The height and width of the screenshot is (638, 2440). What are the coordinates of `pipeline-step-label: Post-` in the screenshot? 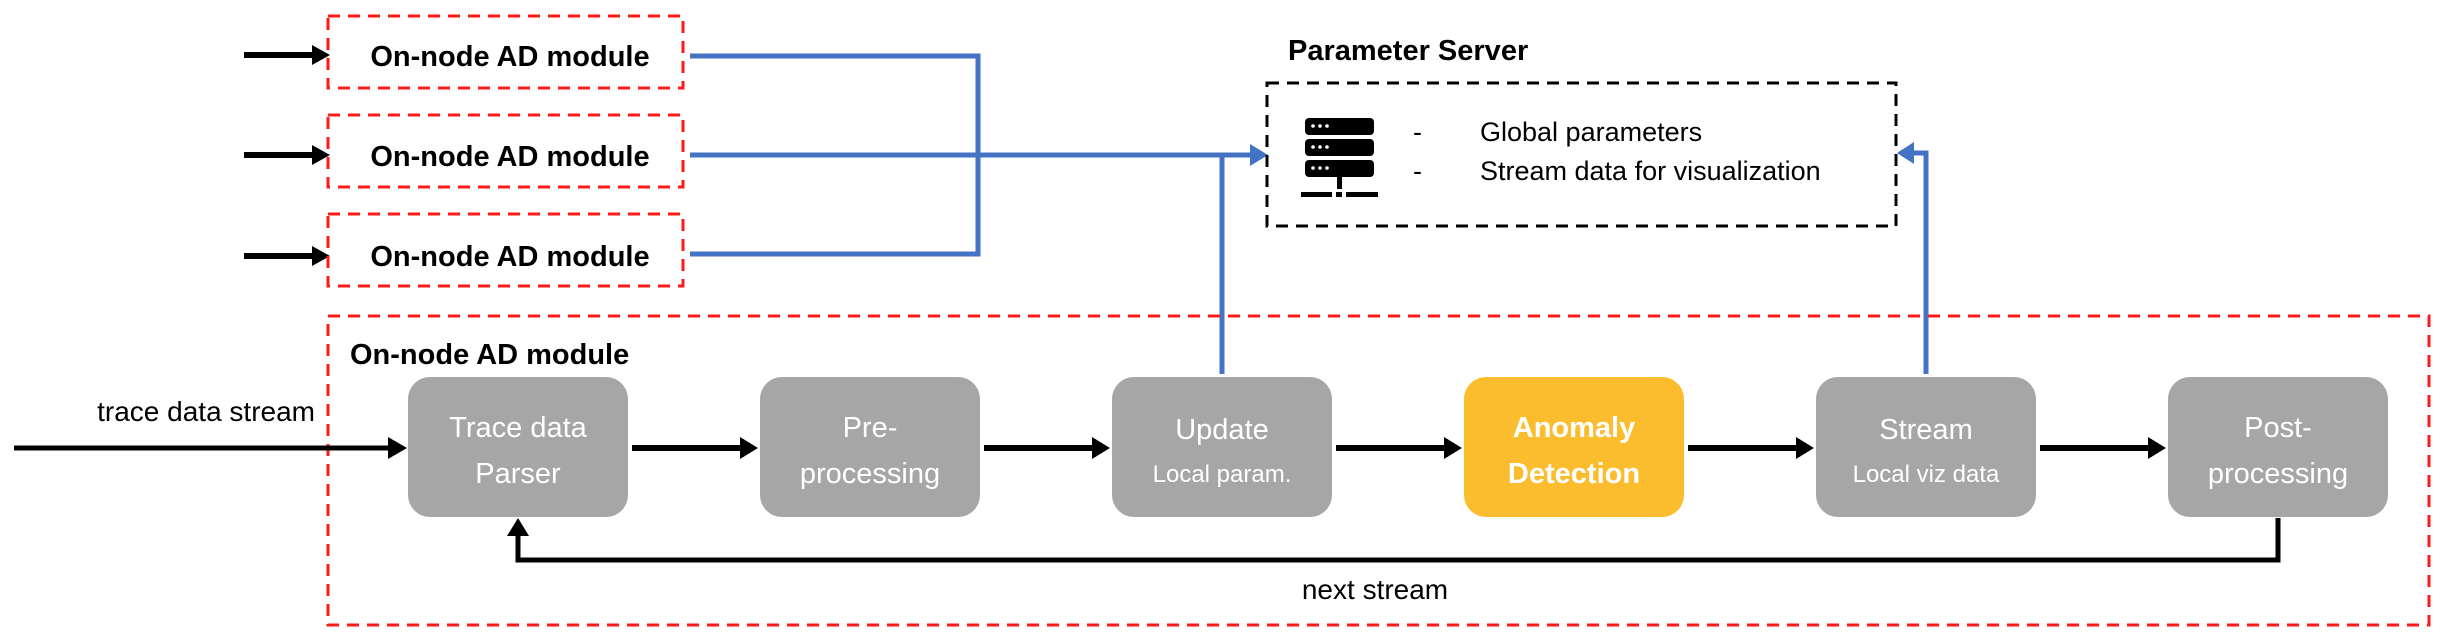 It's located at (2278, 428).